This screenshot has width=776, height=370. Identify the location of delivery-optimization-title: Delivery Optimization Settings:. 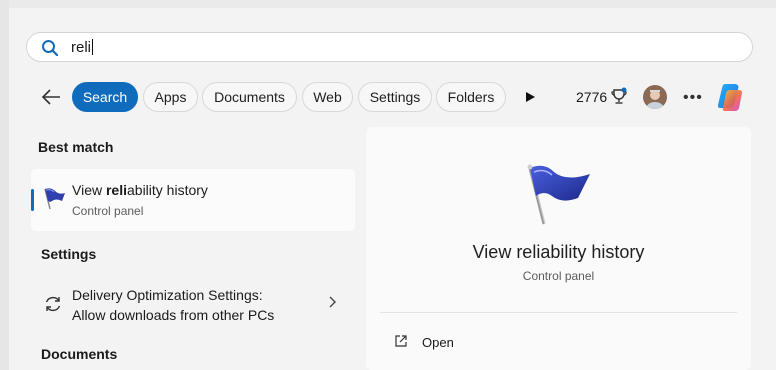
(167, 295).